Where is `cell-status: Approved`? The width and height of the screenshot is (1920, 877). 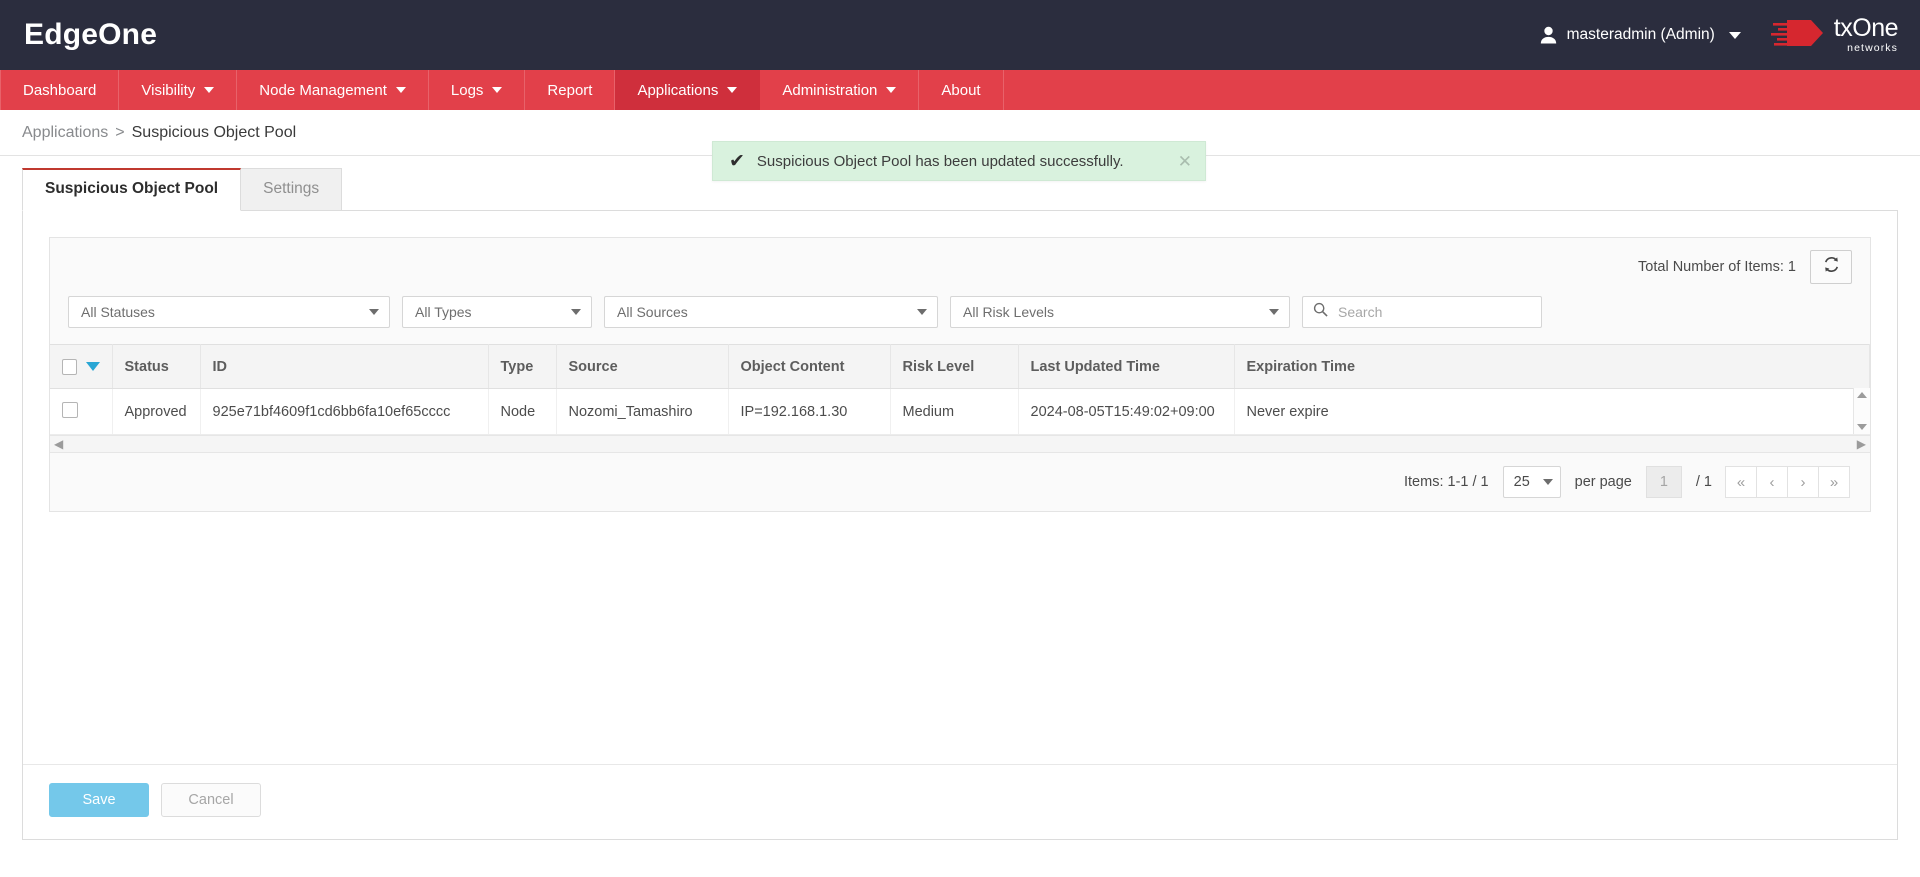 cell-status: Approved is located at coordinates (156, 411).